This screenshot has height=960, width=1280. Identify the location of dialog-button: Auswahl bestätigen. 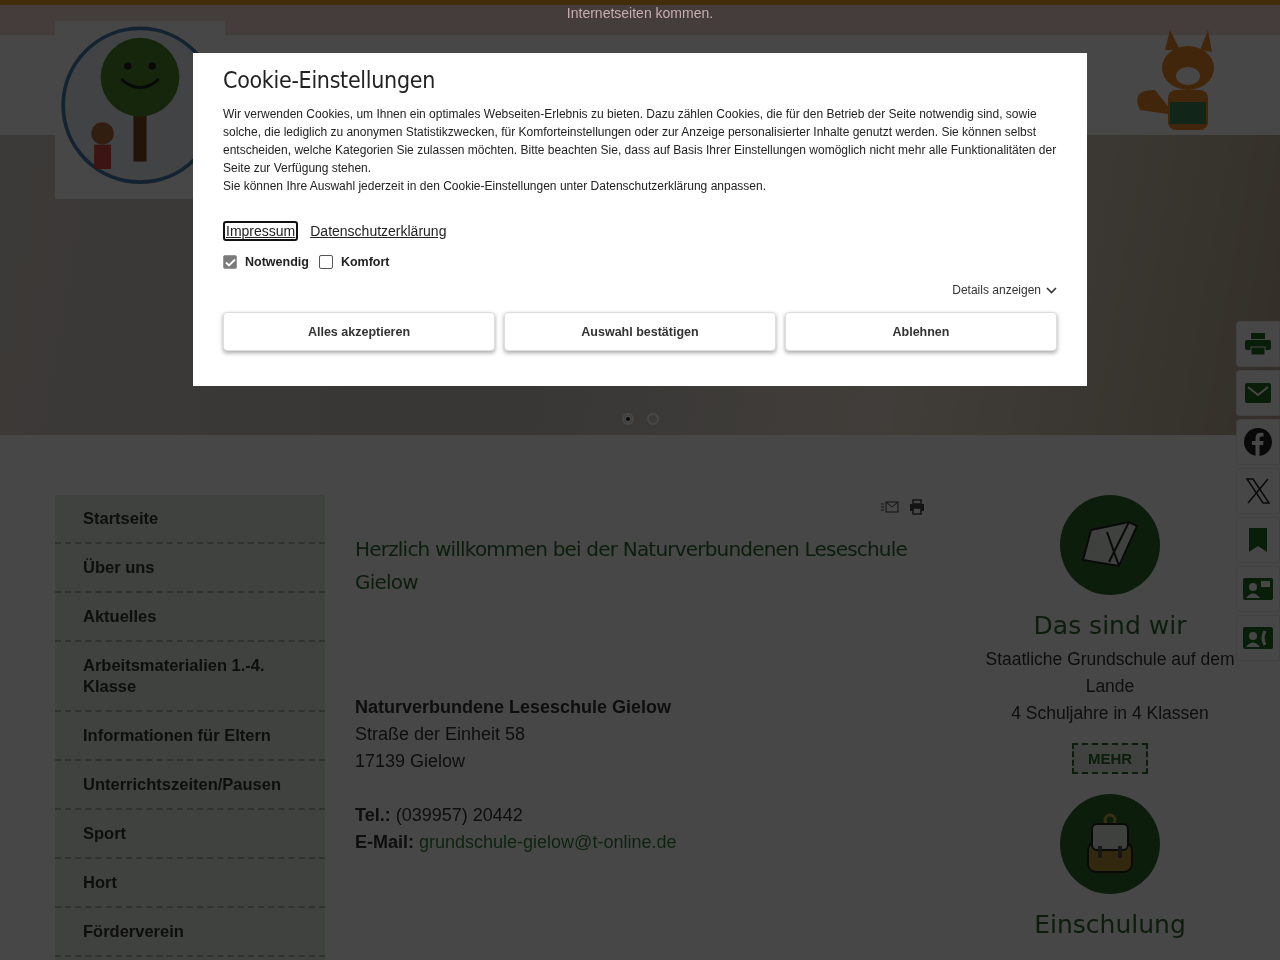
(640, 331).